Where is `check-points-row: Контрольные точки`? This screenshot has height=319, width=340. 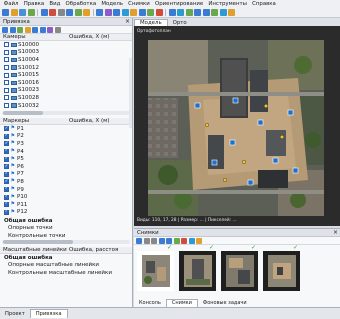
check-points-row: Контрольные точки is located at coordinates (66, 236).